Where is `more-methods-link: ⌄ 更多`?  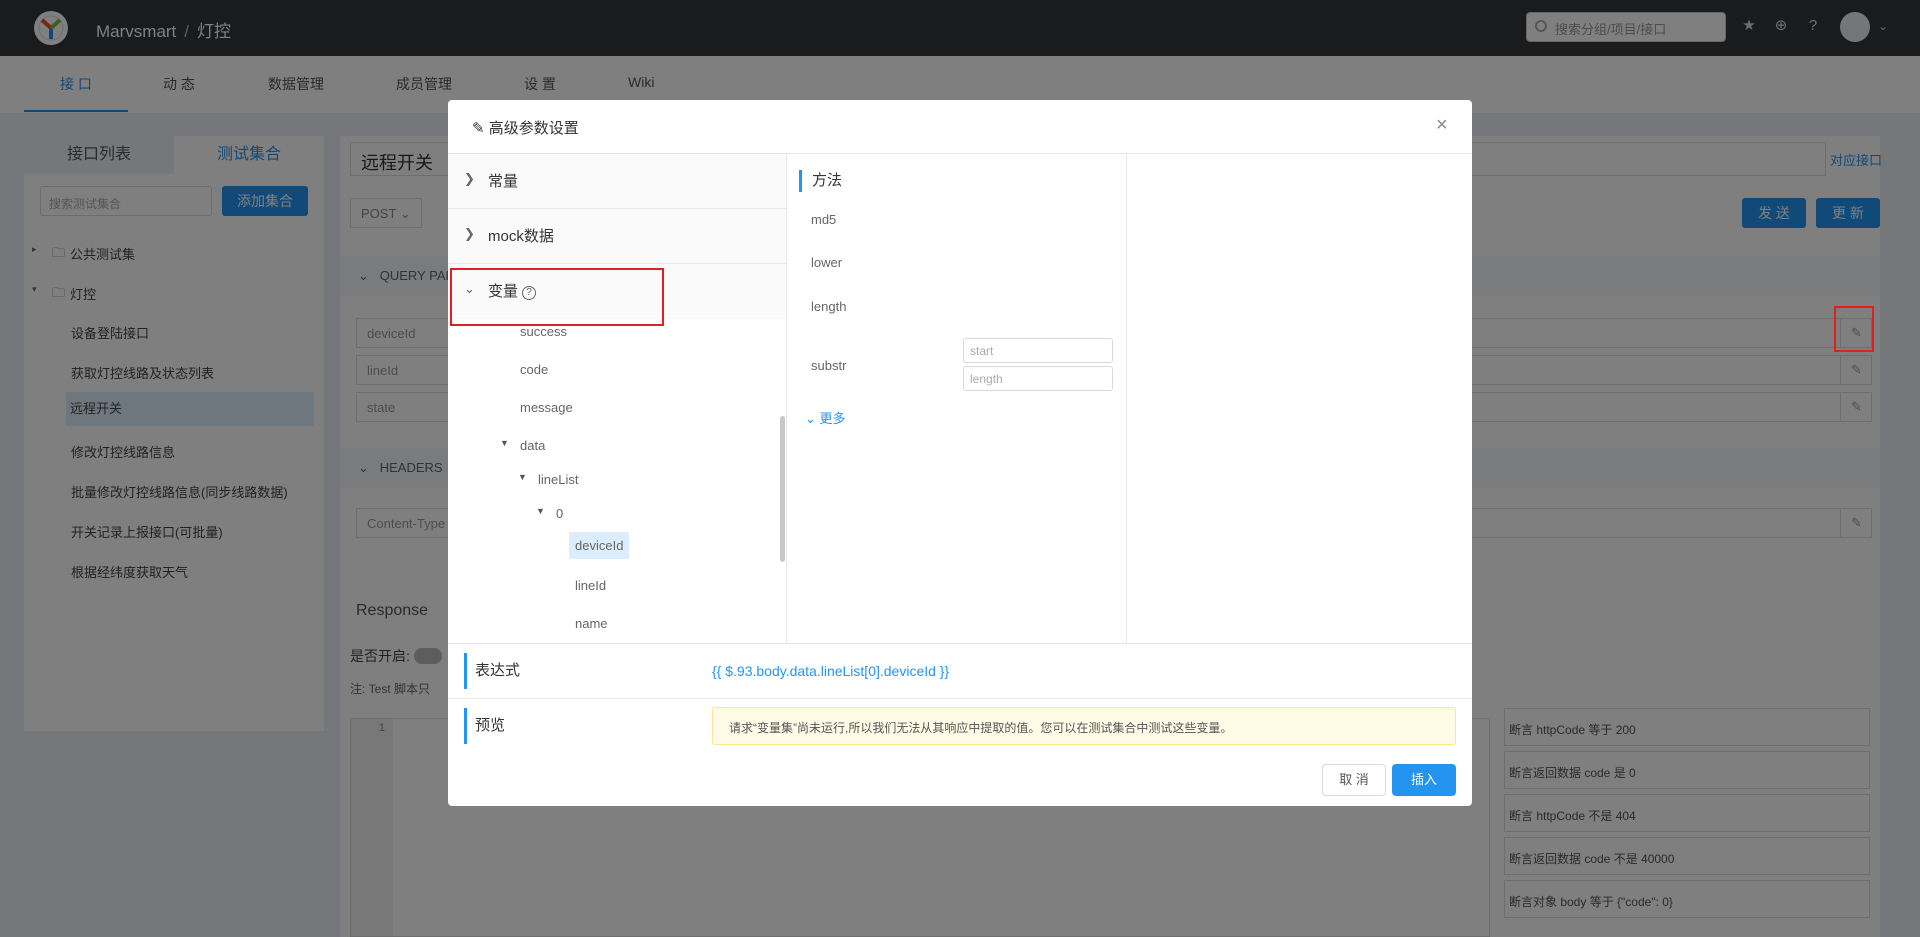
more-methods-link: ⌄ 更多 is located at coordinates (825, 417).